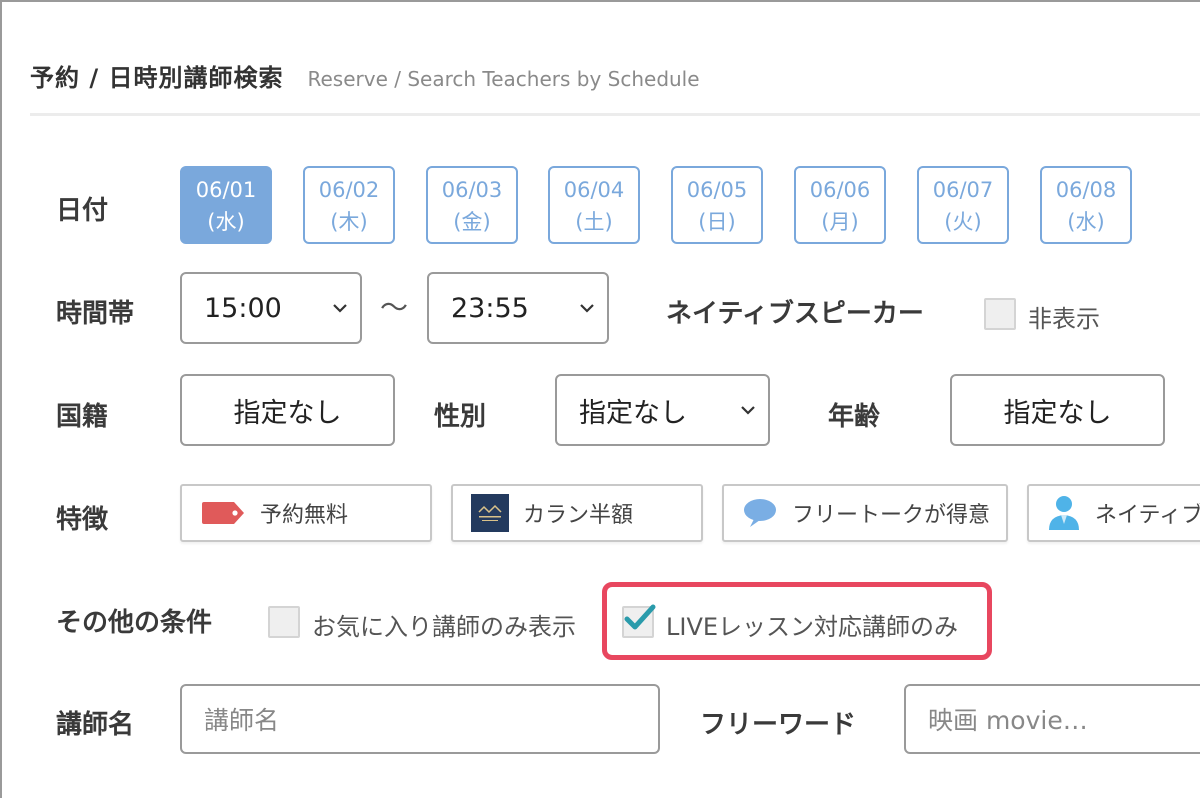 The image size is (1200, 798). What do you see at coordinates (1000, 314) in the screenshot?
I see `native-hide-checkbox` at bounding box center [1000, 314].